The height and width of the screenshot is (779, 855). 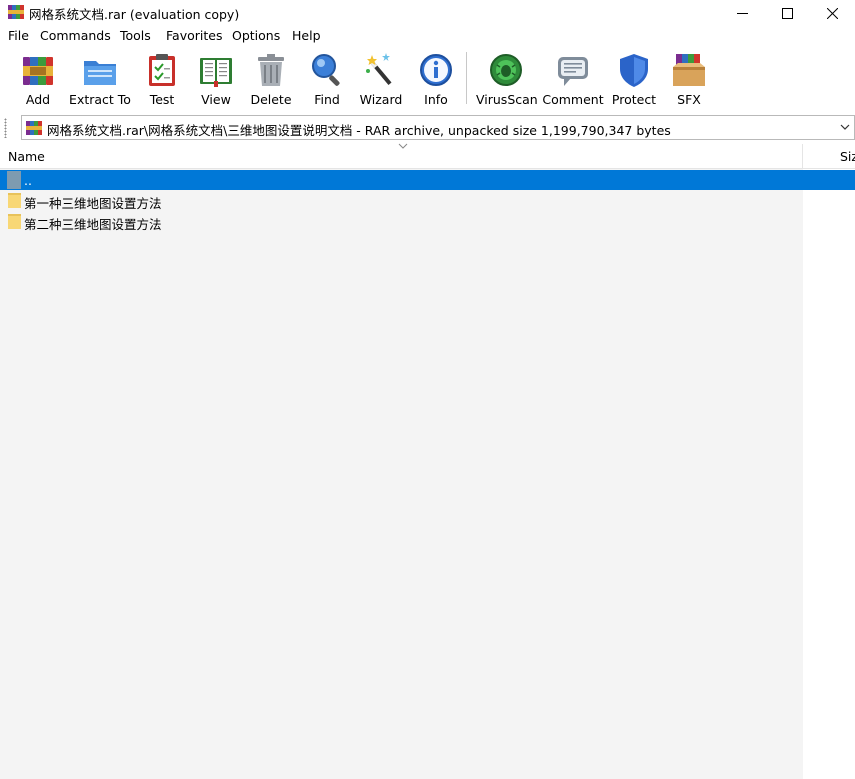 I want to click on menu-options: Options, so click(x=256, y=35).